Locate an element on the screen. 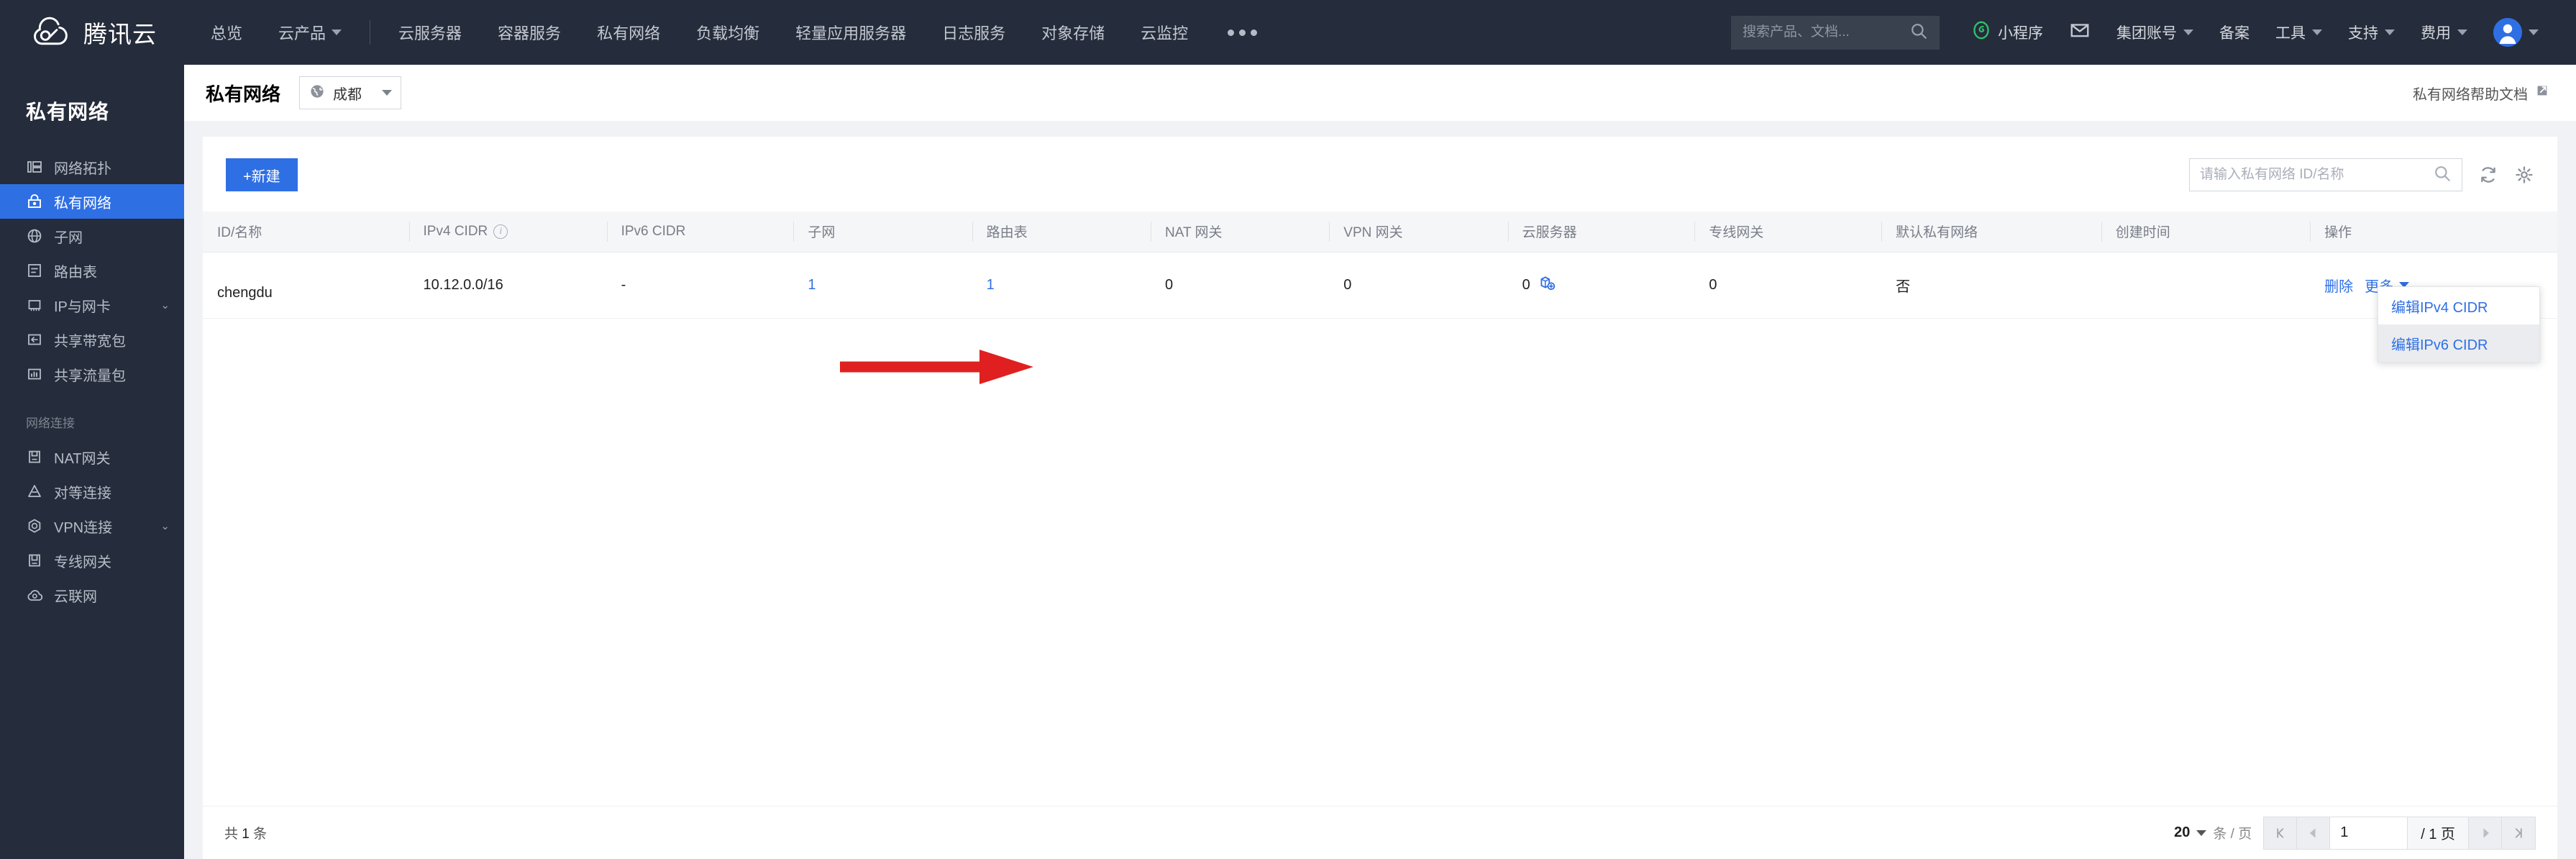  nav-group-account: 集团账号 is located at coordinates (2155, 32).